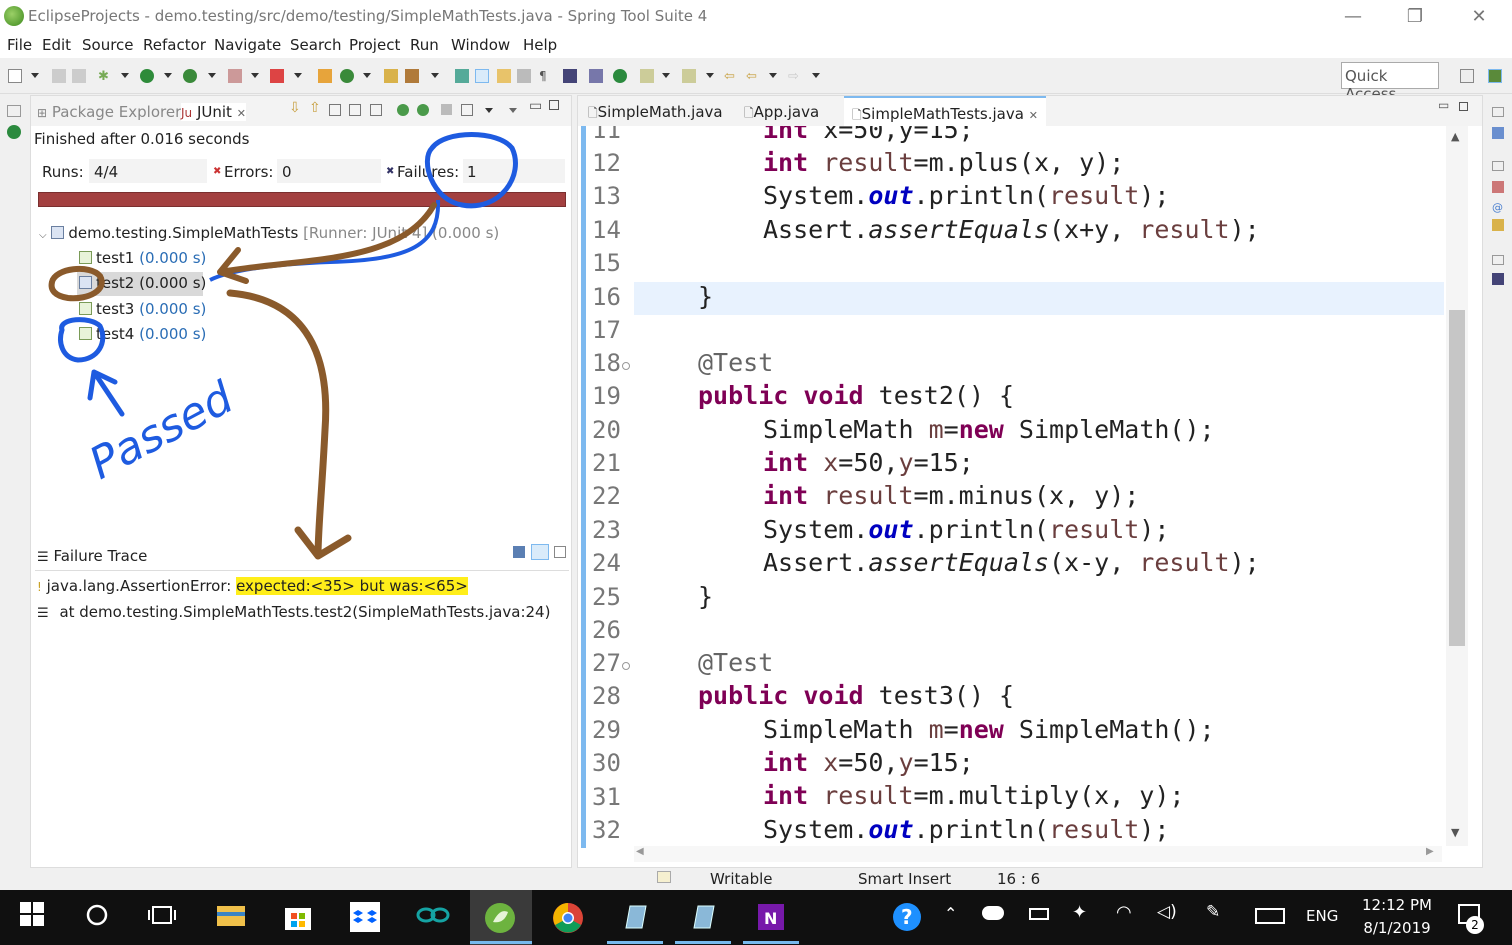  What do you see at coordinates (1457, 478) in the screenshot?
I see `scrollbar-thumb` at bounding box center [1457, 478].